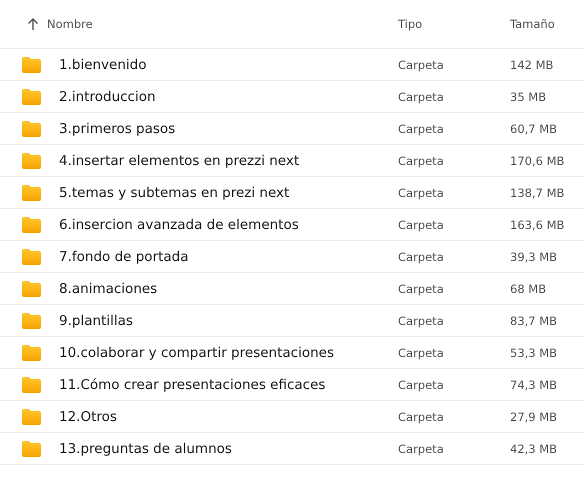 This screenshot has height=488, width=585. I want to click on folder-name: 5.temas y subtemas en prezi next, so click(174, 192).